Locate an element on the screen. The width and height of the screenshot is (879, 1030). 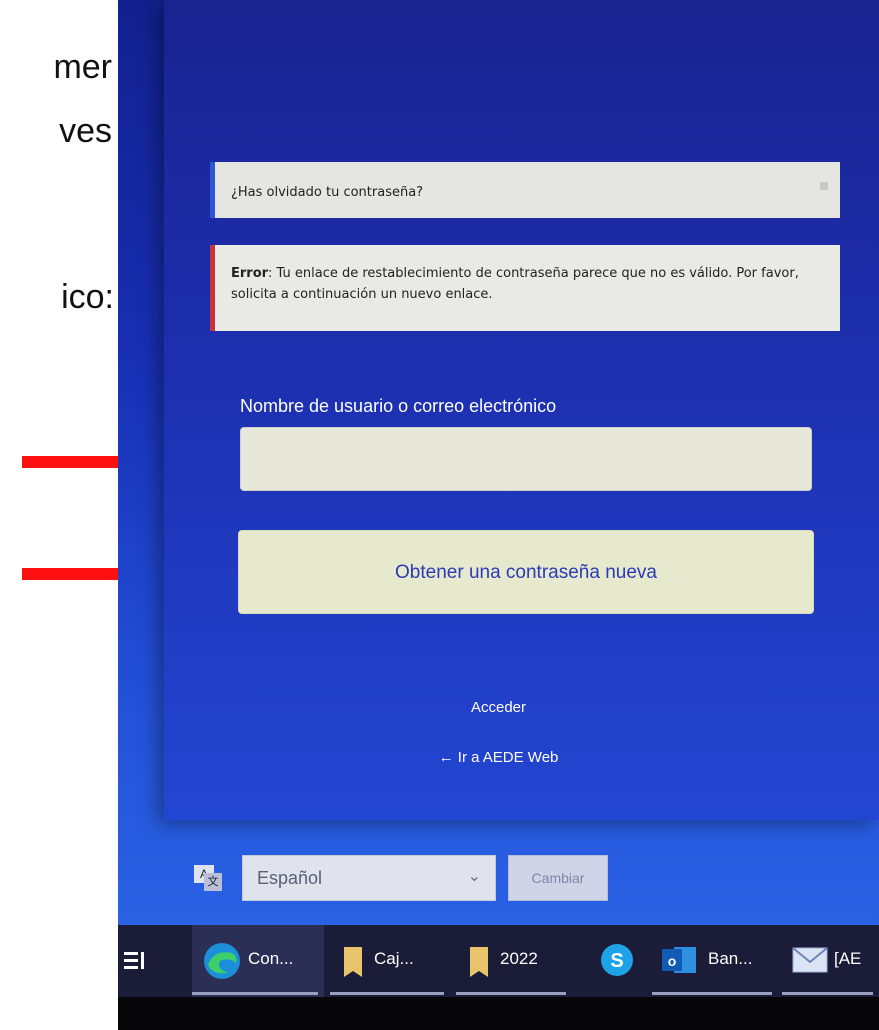
slide-text-area: mer ves ico: is located at coordinates (59, 515).